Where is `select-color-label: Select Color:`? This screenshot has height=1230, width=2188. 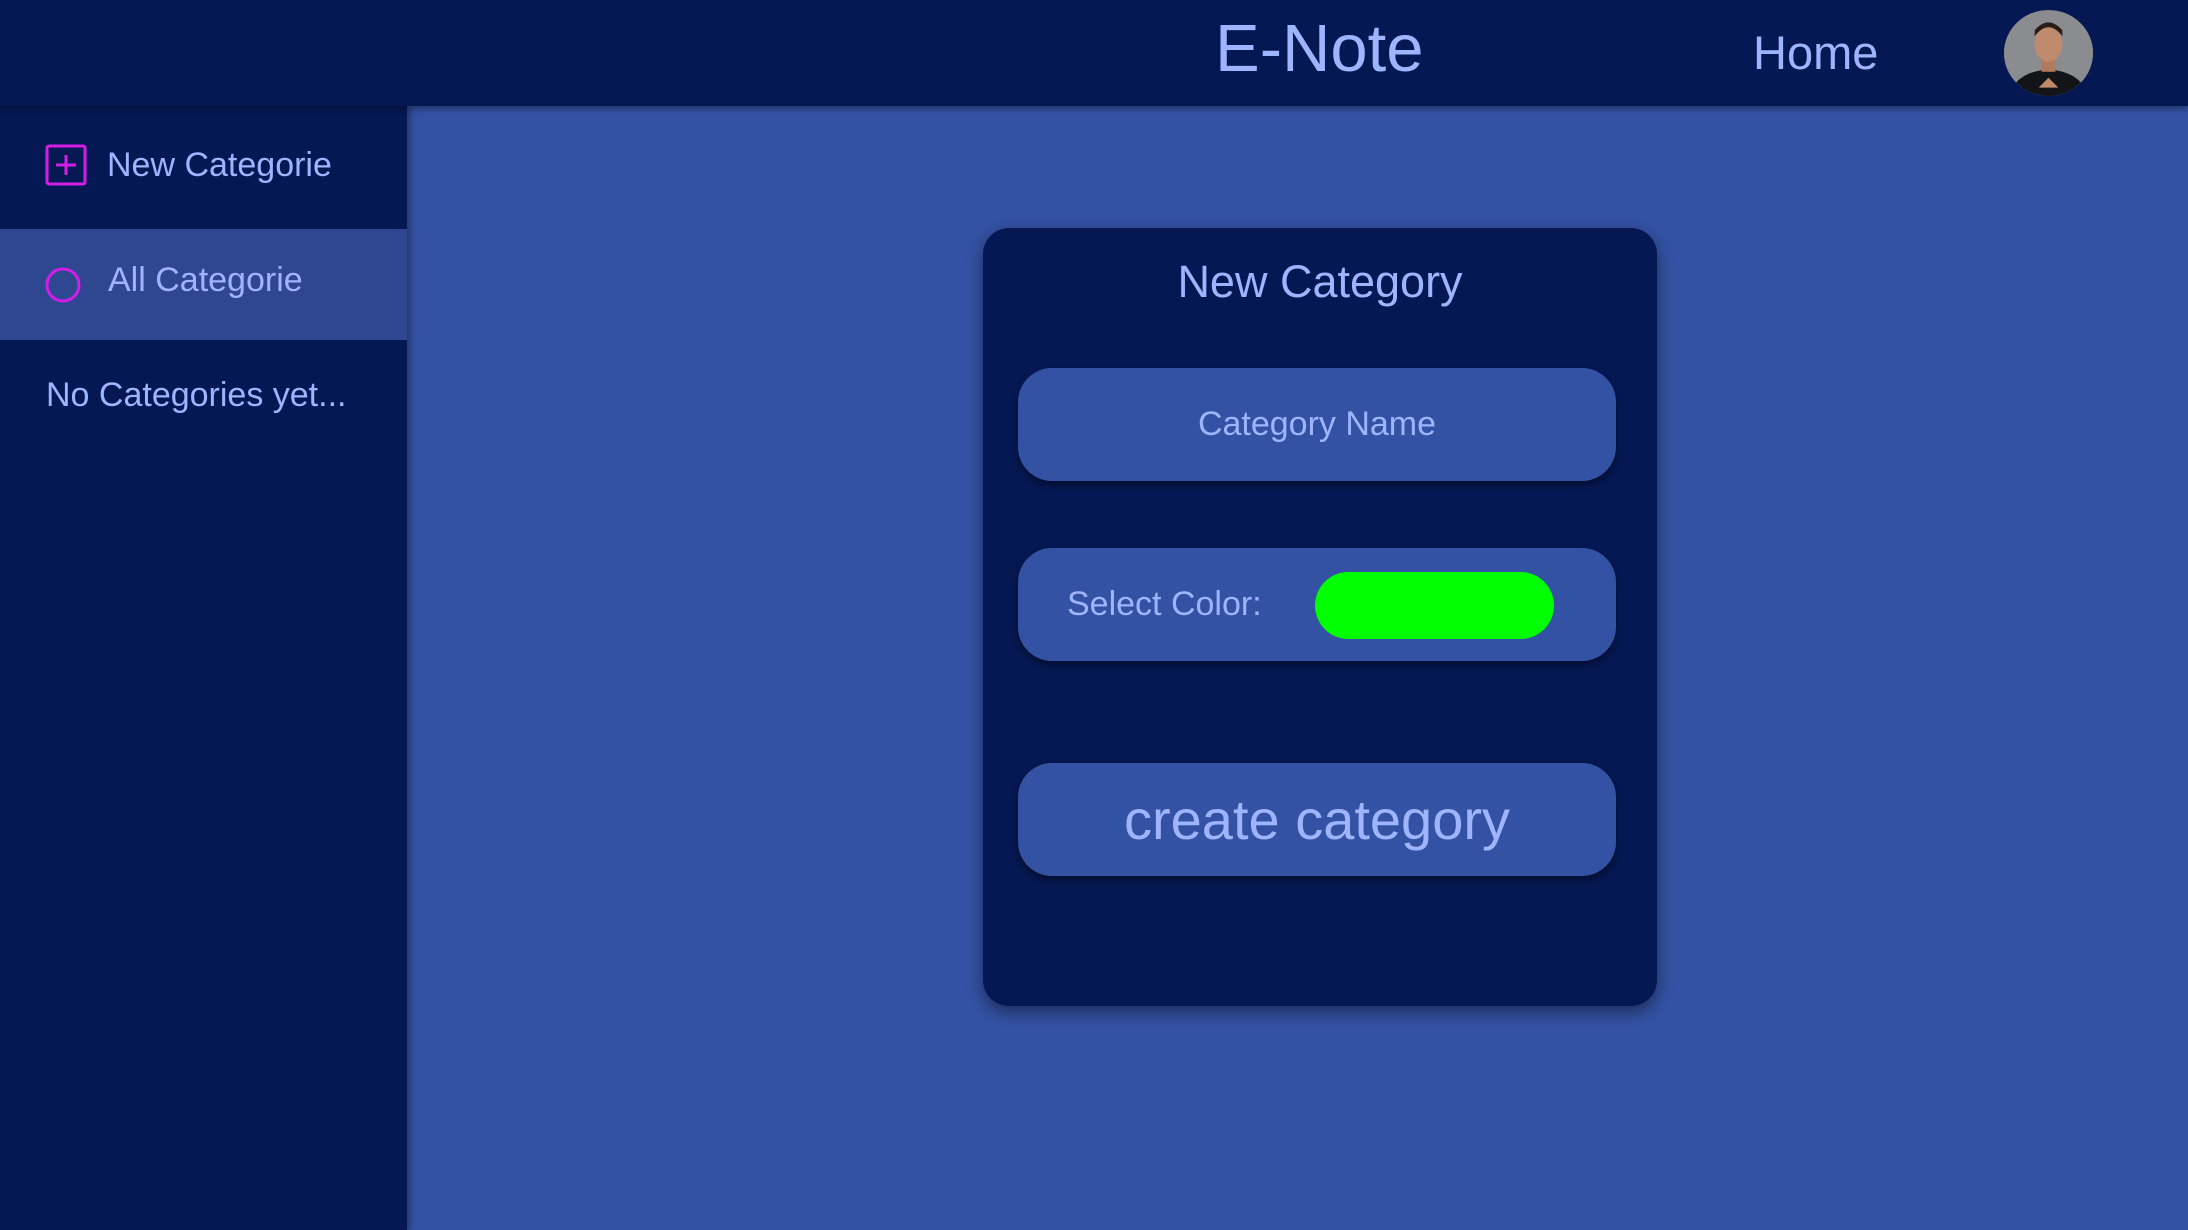 select-color-label: Select Color: is located at coordinates (1164, 604).